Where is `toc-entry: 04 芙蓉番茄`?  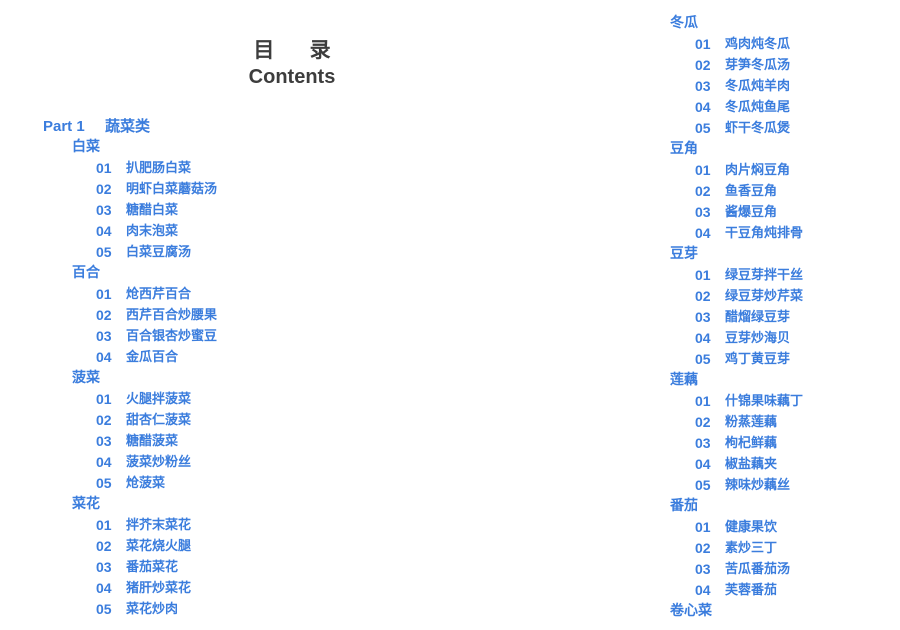 toc-entry: 04 芙蓉番茄 is located at coordinates (736, 590).